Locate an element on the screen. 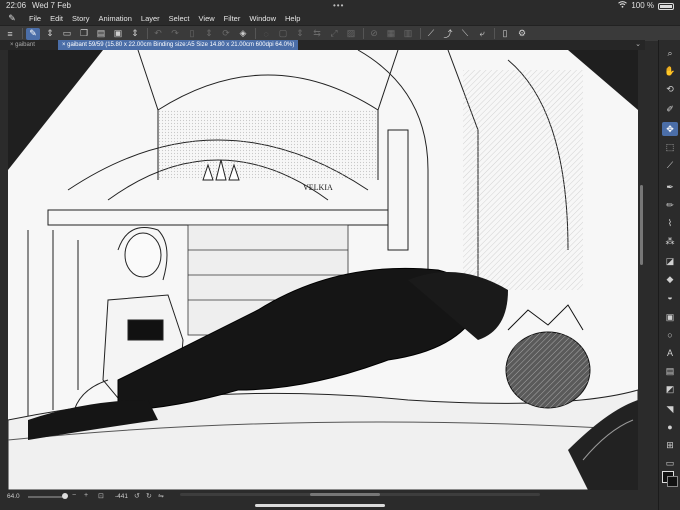  sub-color-swatch is located at coordinates (672, 481).